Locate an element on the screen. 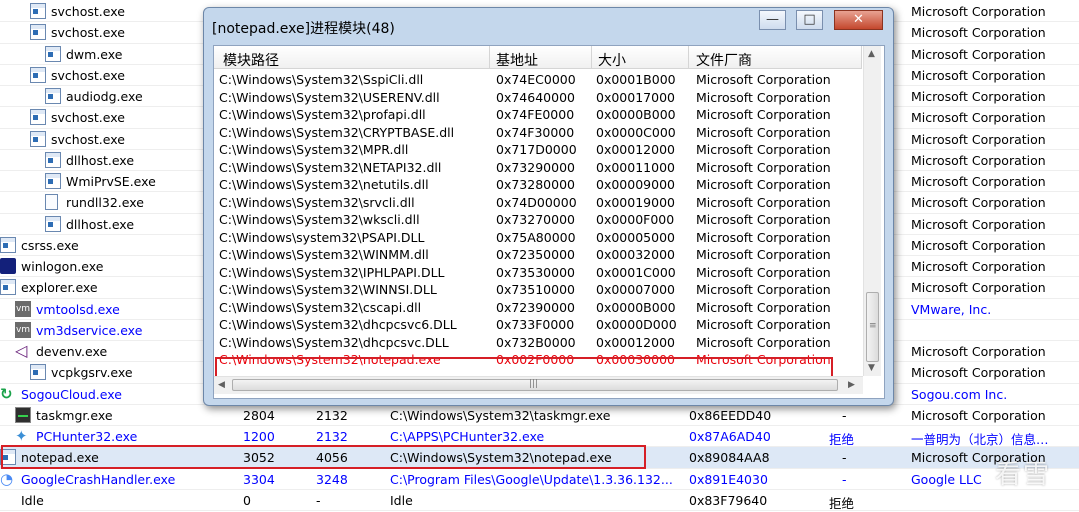  process-eprocess: 0x83F79640 is located at coordinates (728, 500).